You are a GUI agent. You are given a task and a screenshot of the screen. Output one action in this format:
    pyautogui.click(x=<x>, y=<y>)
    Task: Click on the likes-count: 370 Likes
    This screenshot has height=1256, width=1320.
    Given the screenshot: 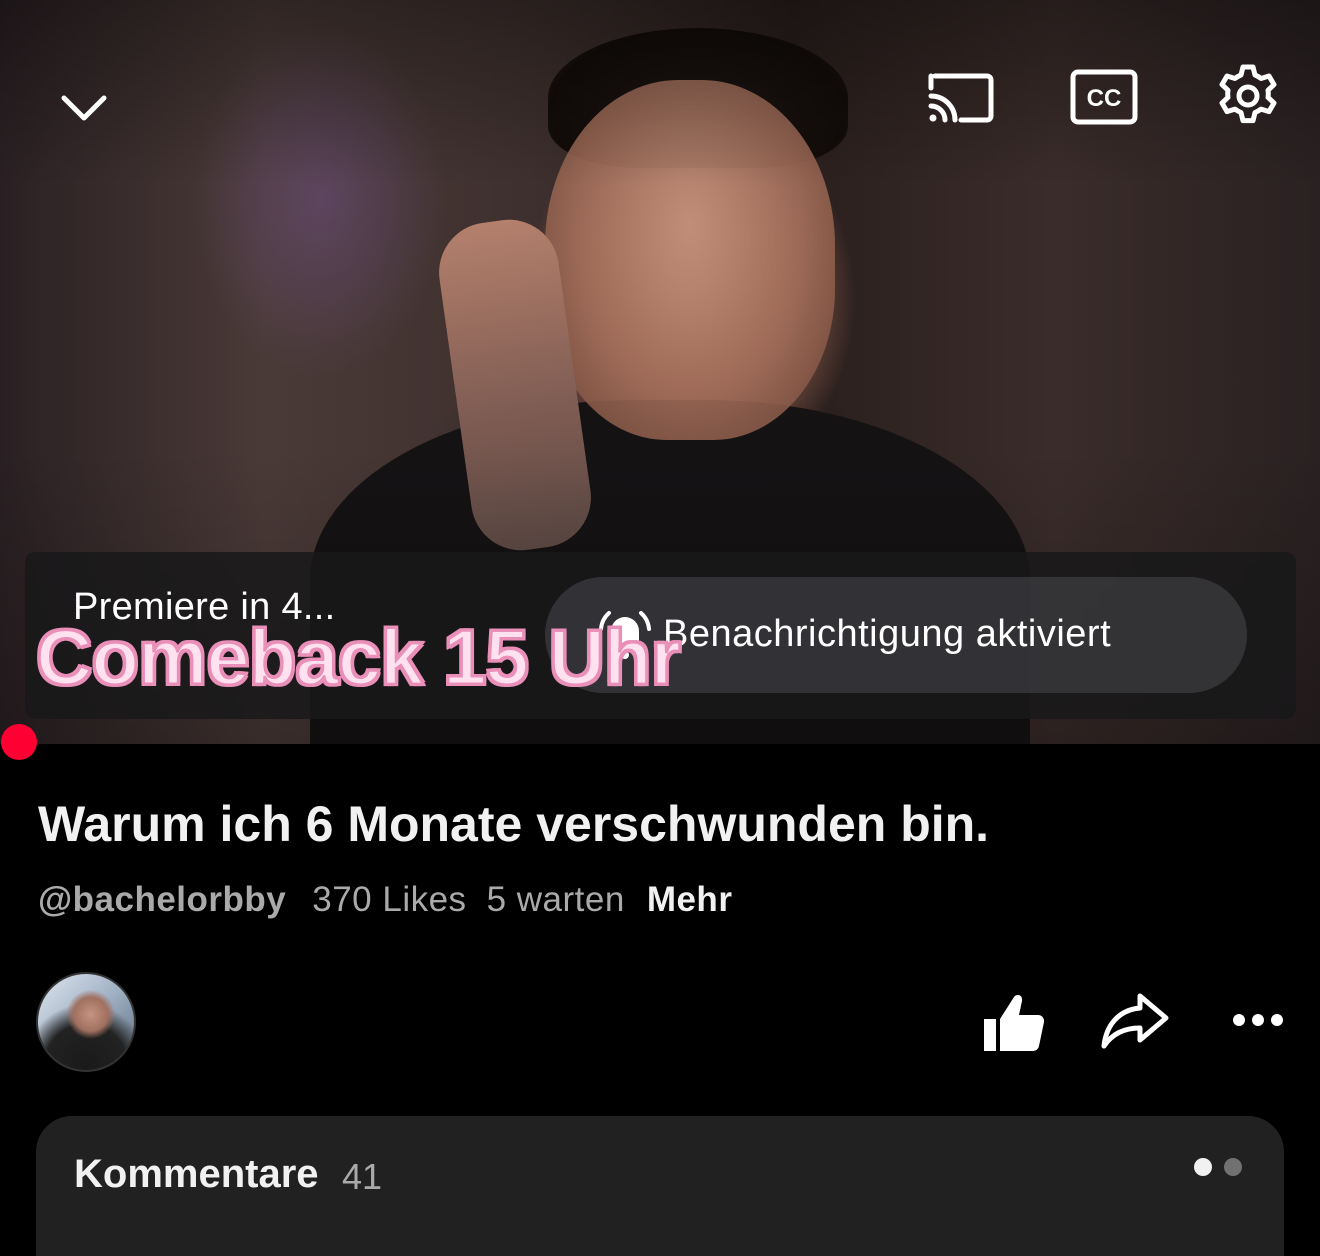 What is the action you would take?
    pyautogui.click(x=389, y=899)
    